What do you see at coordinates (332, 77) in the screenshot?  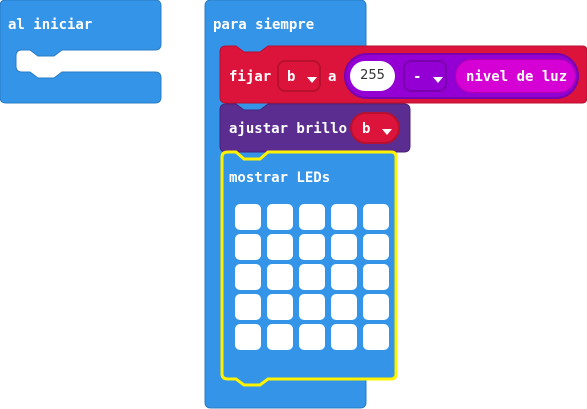 I see `set-var-to-label: a` at bounding box center [332, 77].